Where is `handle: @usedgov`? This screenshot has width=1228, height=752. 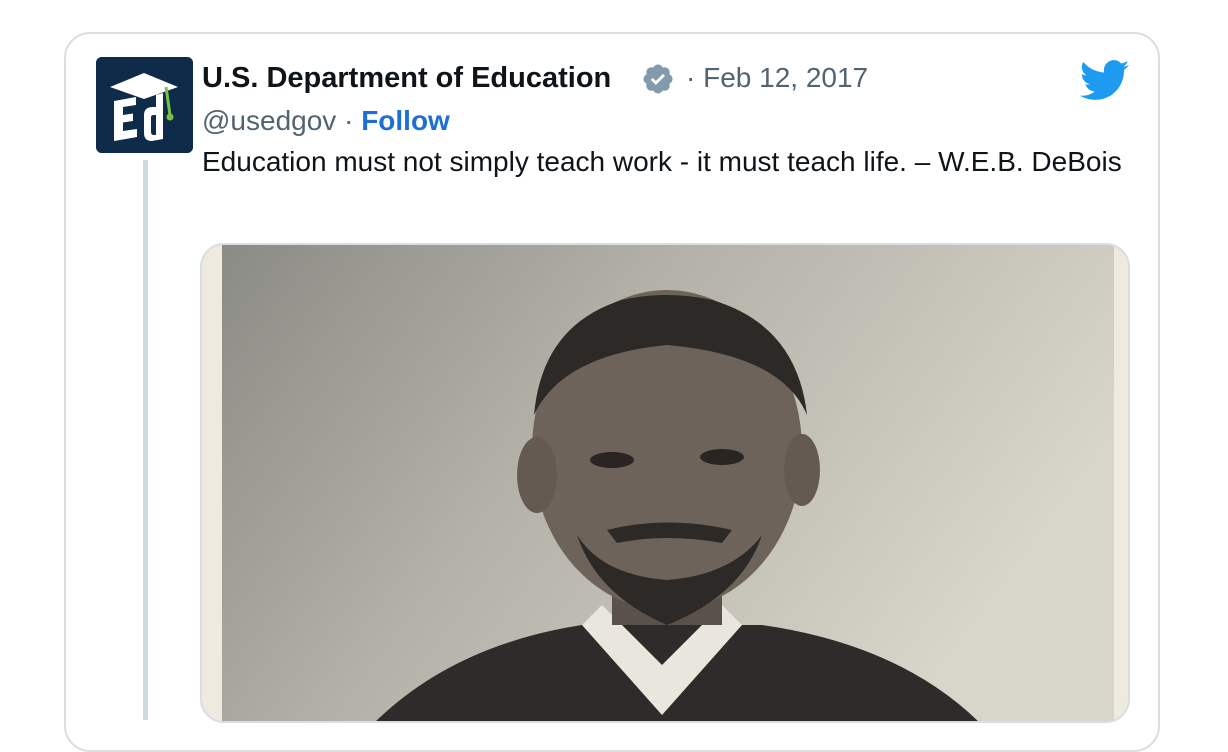 handle: @usedgov is located at coordinates (269, 120).